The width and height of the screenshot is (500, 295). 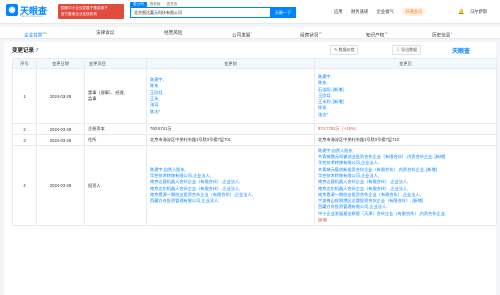 What do you see at coordinates (24, 140) in the screenshot?
I see `row-index: 3` at bounding box center [24, 140].